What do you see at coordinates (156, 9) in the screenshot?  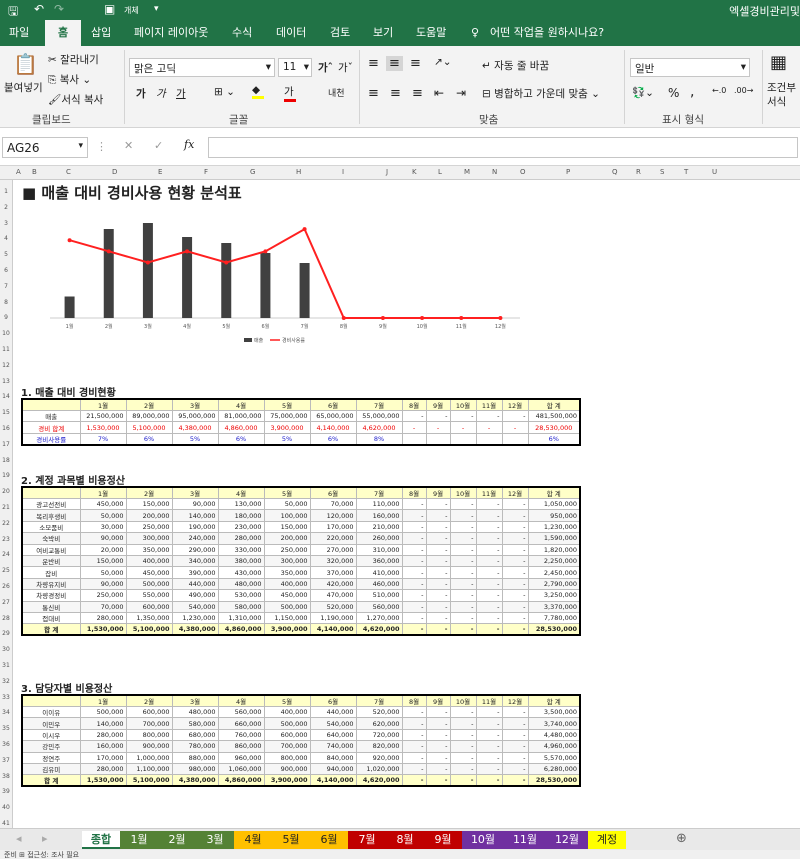 I see `customize-icon: ▾` at bounding box center [156, 9].